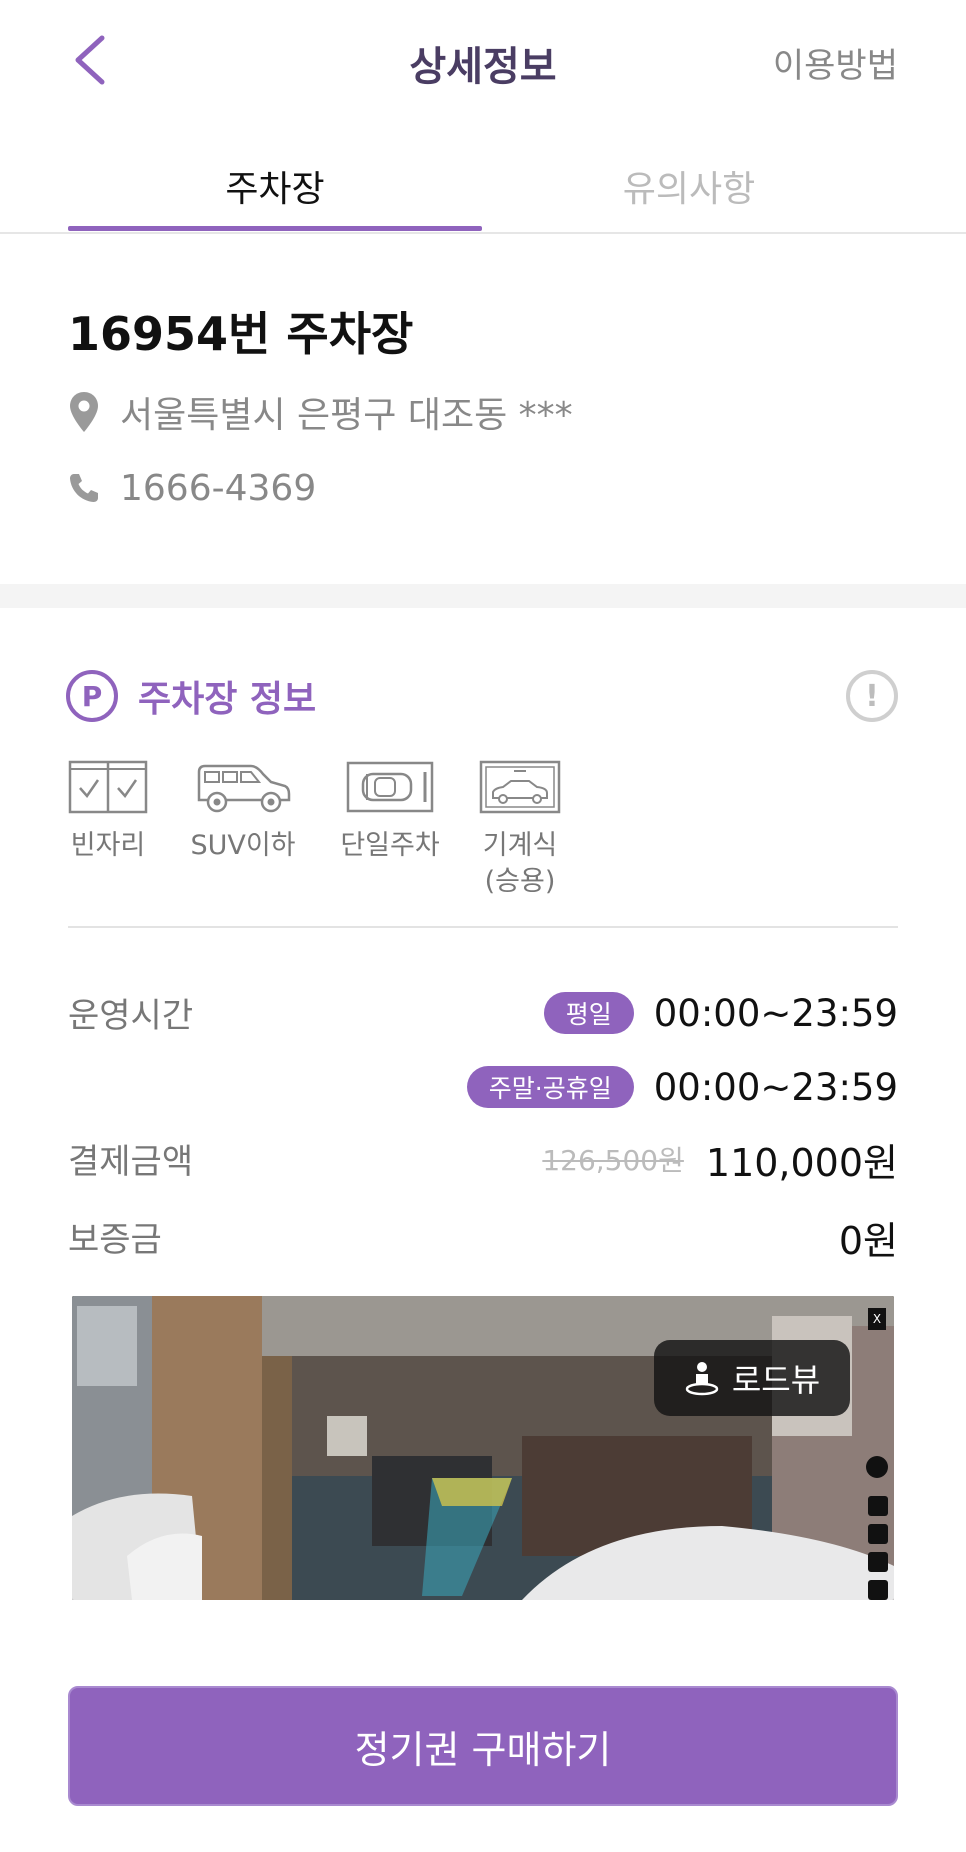  What do you see at coordinates (868, 1241) in the screenshot?
I see `deposit-value: 0원` at bounding box center [868, 1241].